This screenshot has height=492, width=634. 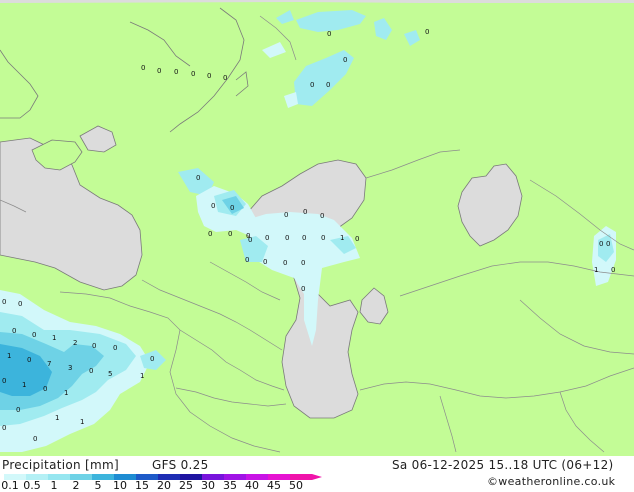 What do you see at coordinates (317, 477) in the screenshot?
I see `color-scale-arrow` at bounding box center [317, 477].